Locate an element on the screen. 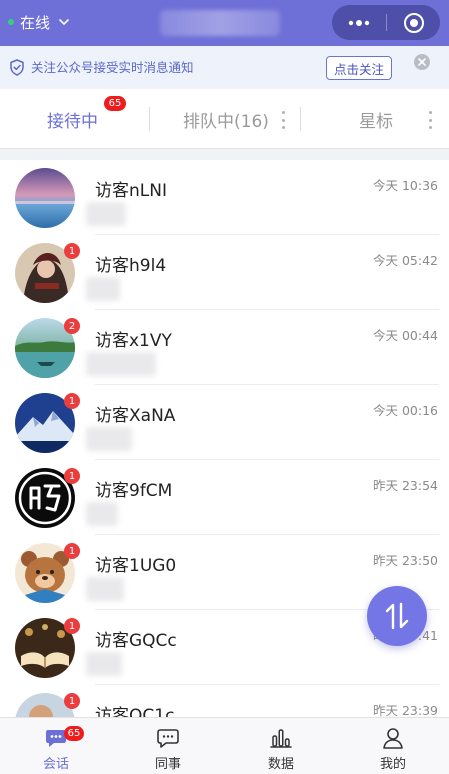 The width and height of the screenshot is (449, 774). unread-badge: 2 is located at coordinates (72, 326).